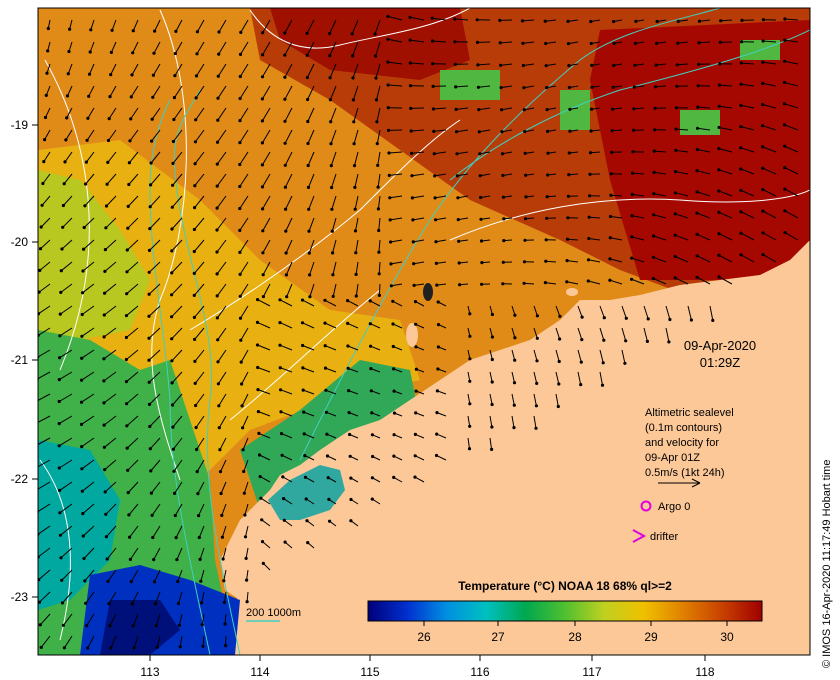  I want to click on x-tick-label: 117, so click(591, 672).